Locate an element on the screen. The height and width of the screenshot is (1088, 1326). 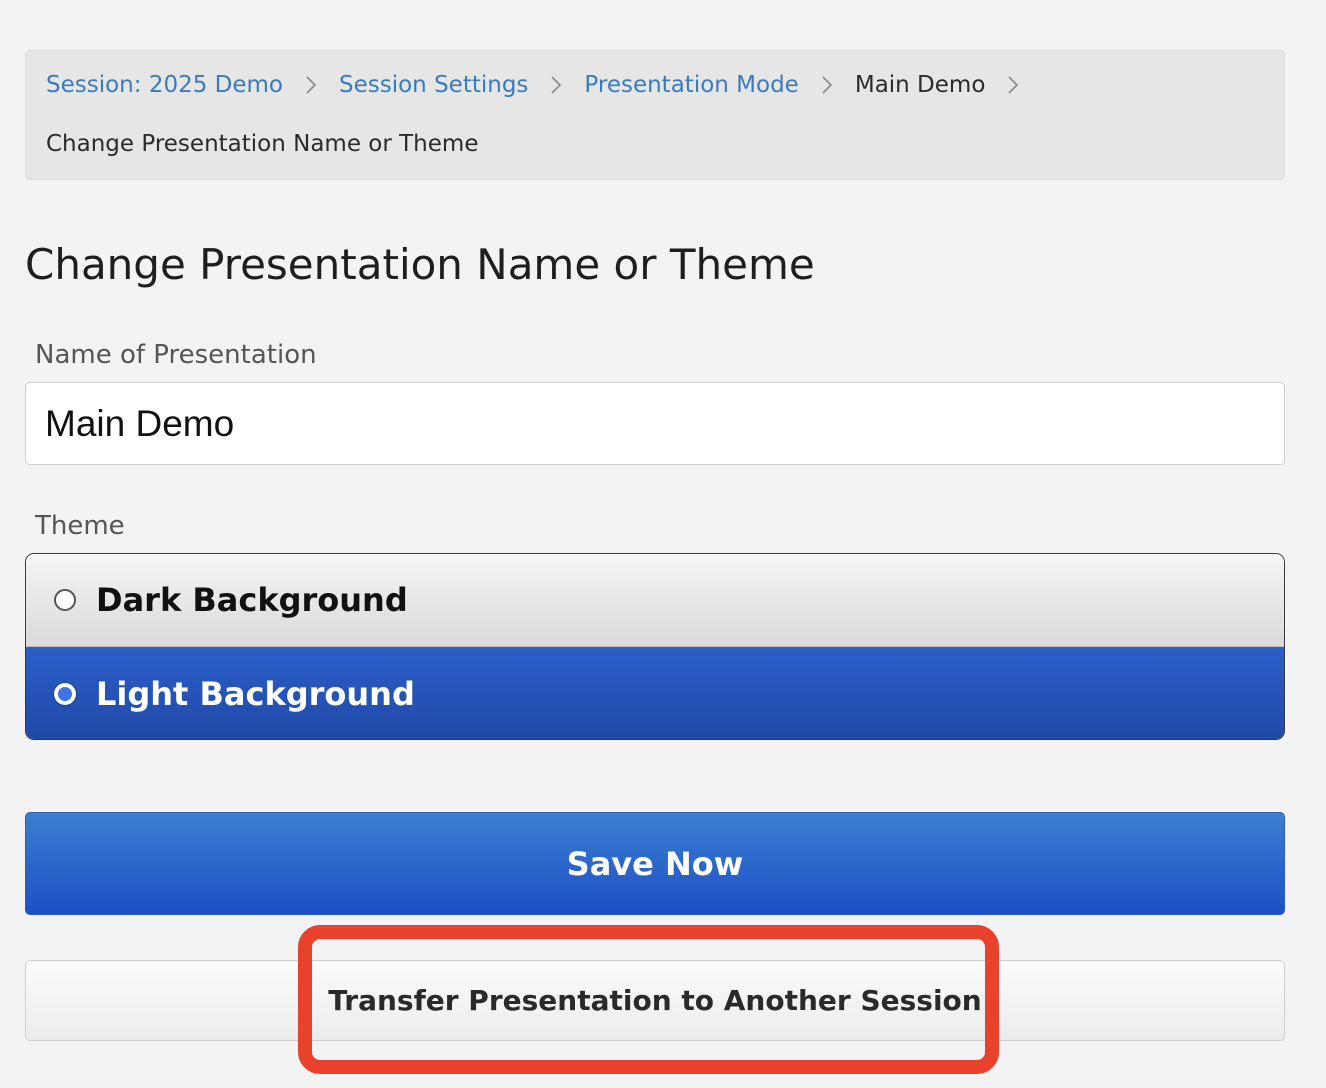
theme-option-light-background: Light Background is located at coordinates (655, 693).